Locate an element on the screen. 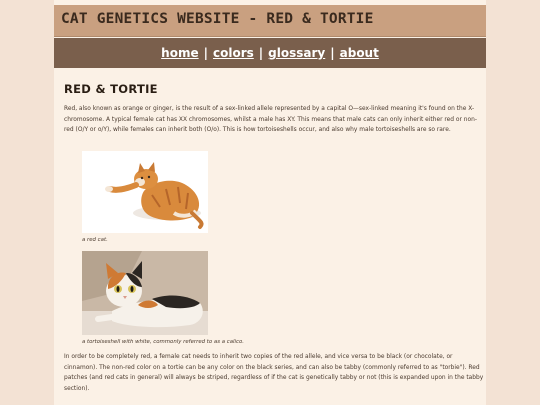 The image size is (540, 405). content-bottom is located at coordinates (270, 402).